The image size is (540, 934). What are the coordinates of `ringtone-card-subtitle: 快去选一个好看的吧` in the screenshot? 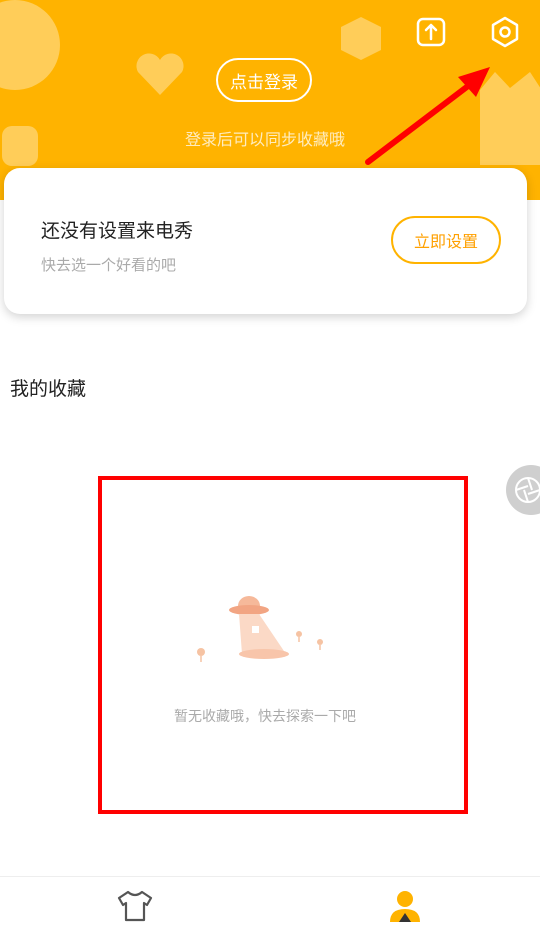 It's located at (109, 265).